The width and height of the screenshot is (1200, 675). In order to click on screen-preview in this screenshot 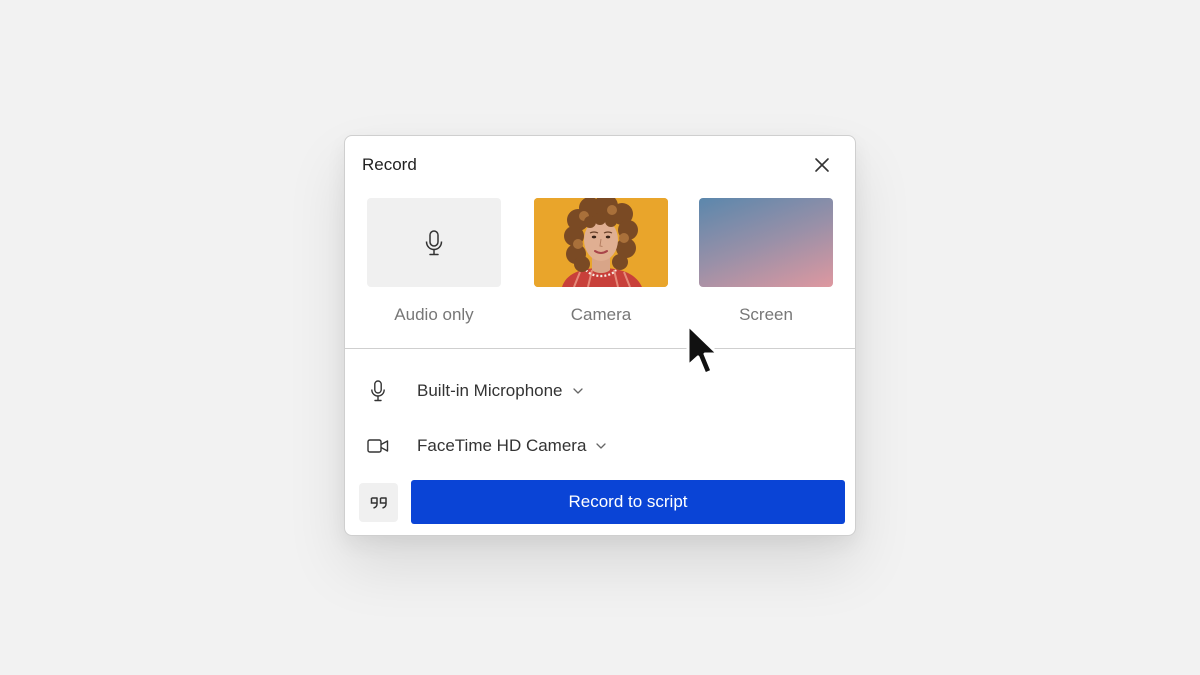, I will do `click(766, 242)`.